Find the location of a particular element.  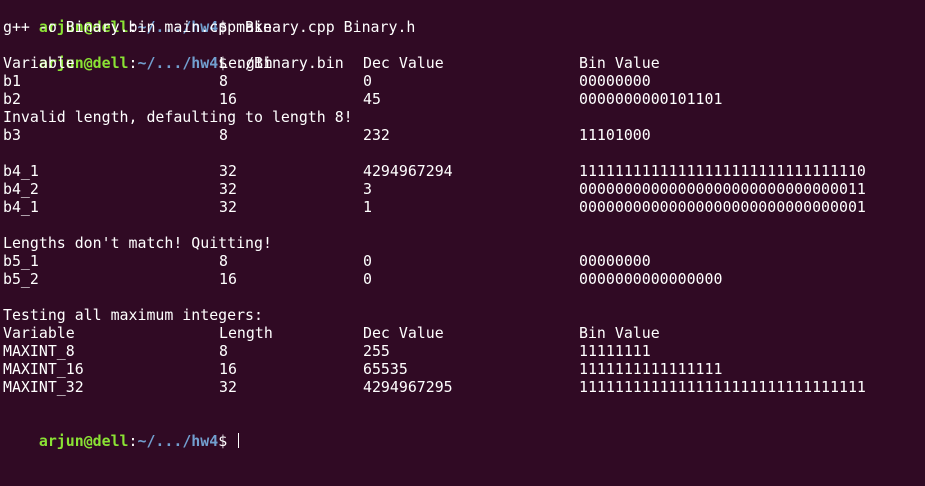

output-line: Testing all maximum integers: is located at coordinates (464, 315).